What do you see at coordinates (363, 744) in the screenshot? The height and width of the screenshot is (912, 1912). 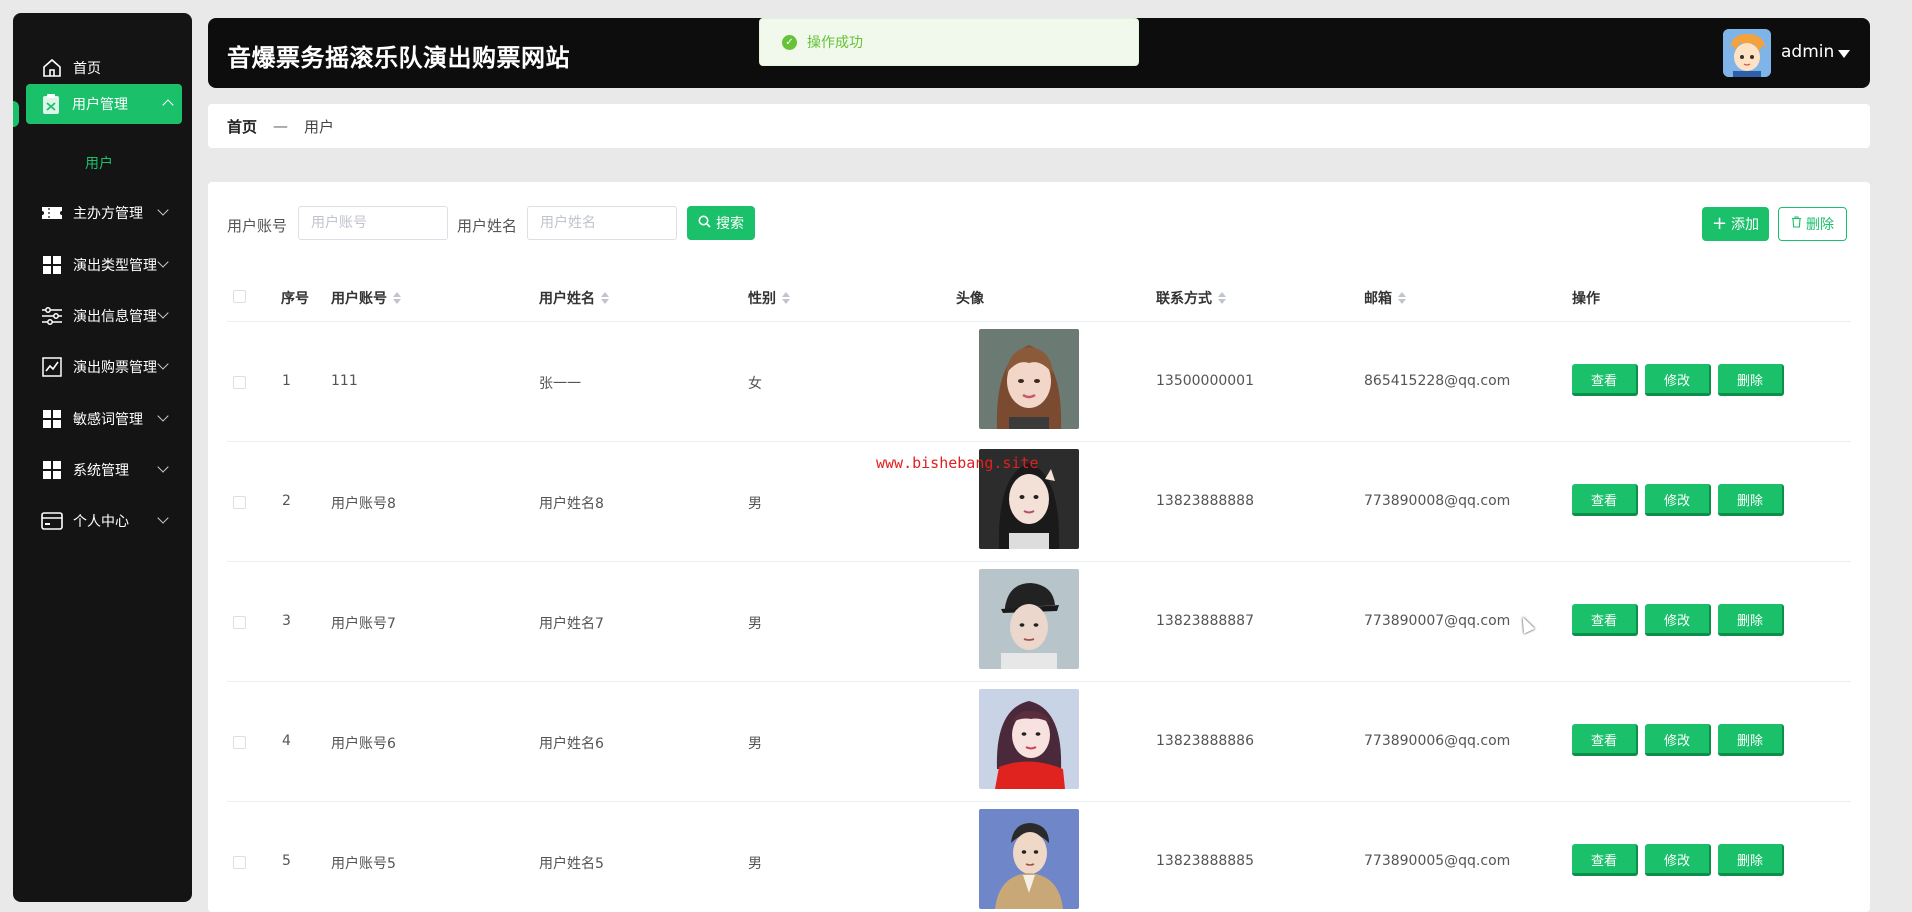 I see `row-account: 用户账号6` at bounding box center [363, 744].